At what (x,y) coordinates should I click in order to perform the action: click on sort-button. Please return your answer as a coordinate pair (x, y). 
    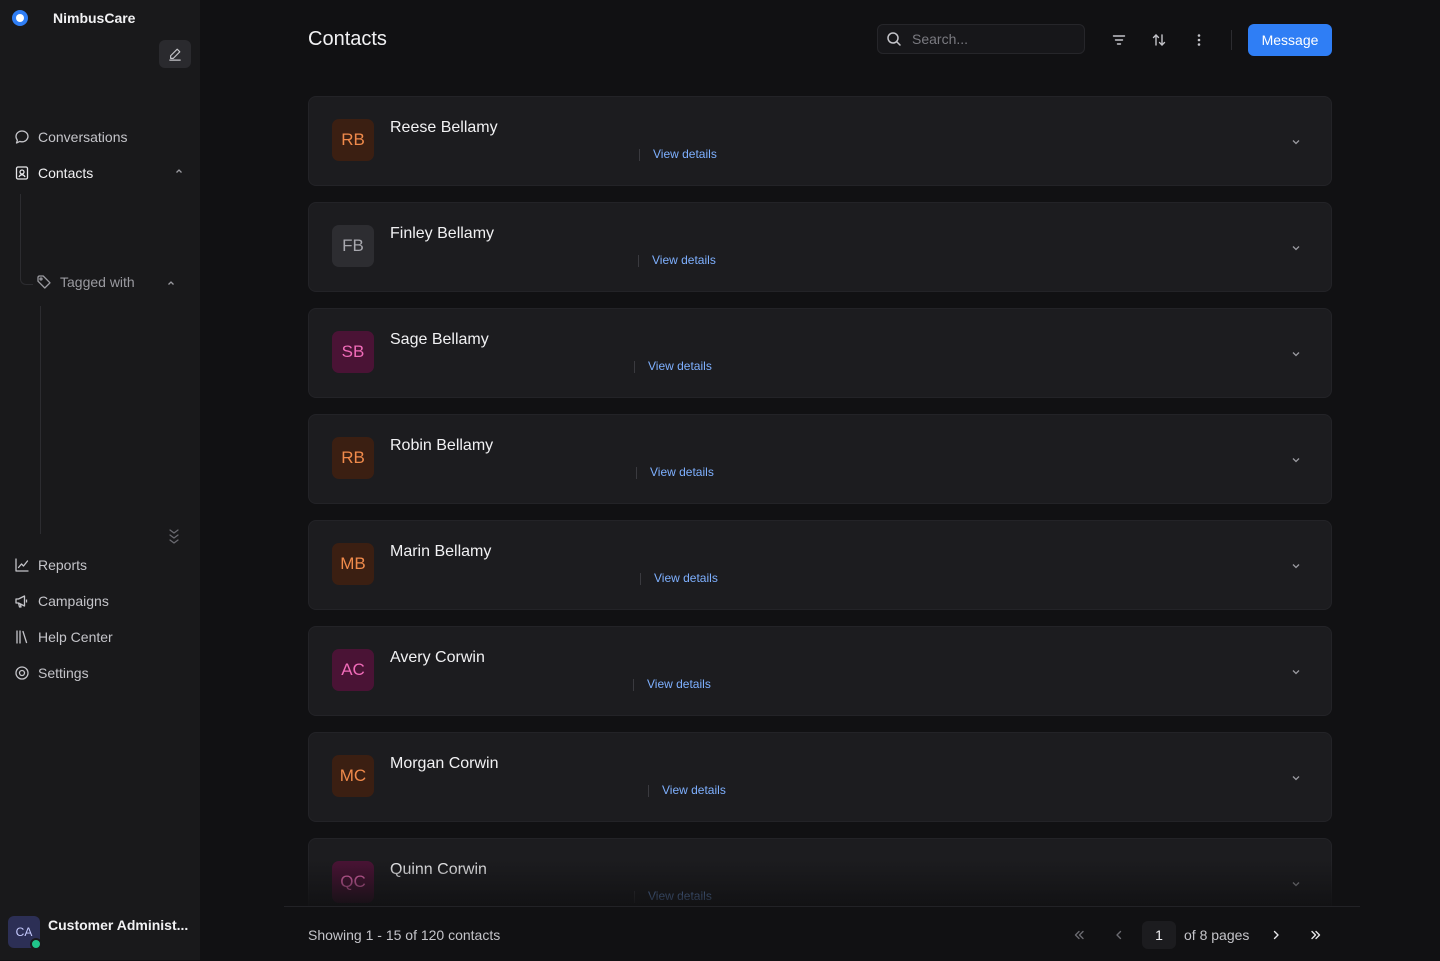
    Looking at the image, I should click on (1159, 40).